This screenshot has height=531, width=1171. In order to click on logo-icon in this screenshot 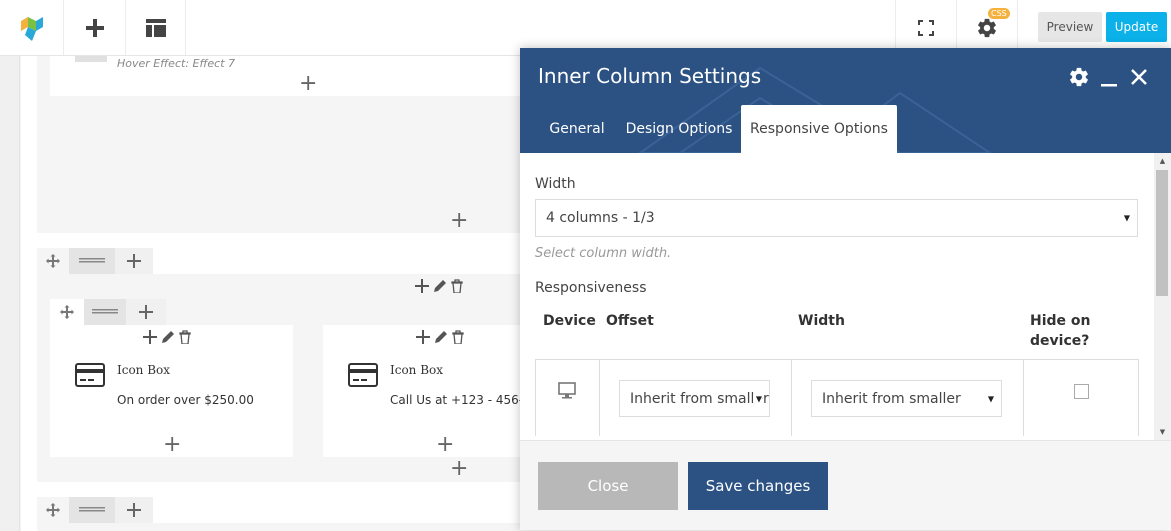, I will do `click(31, 28)`.